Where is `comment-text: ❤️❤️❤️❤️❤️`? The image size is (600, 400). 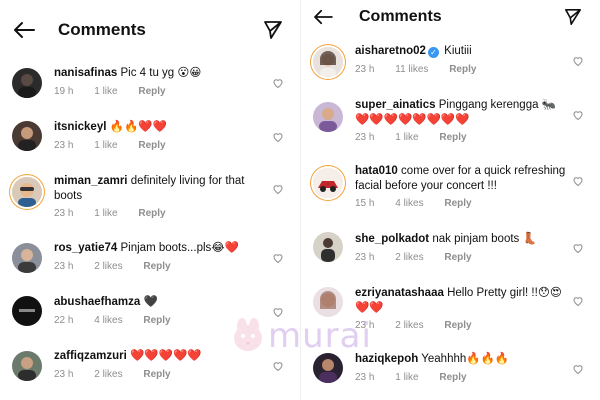
comment-text: ❤️❤️❤️❤️❤️ is located at coordinates (166, 356).